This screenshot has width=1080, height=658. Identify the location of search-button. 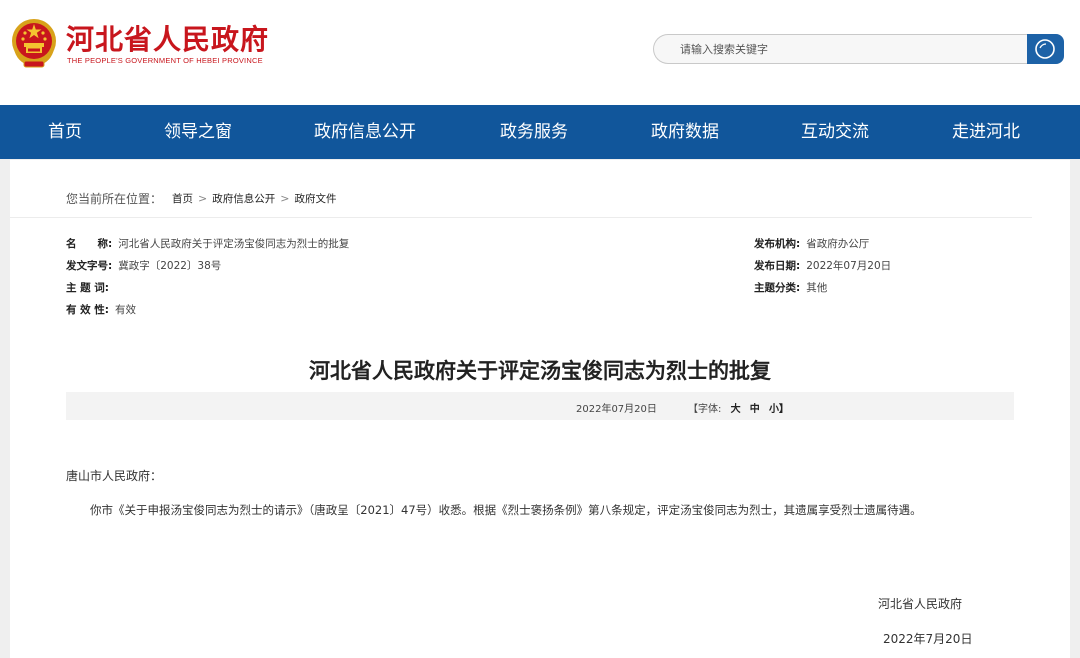
(1045, 49).